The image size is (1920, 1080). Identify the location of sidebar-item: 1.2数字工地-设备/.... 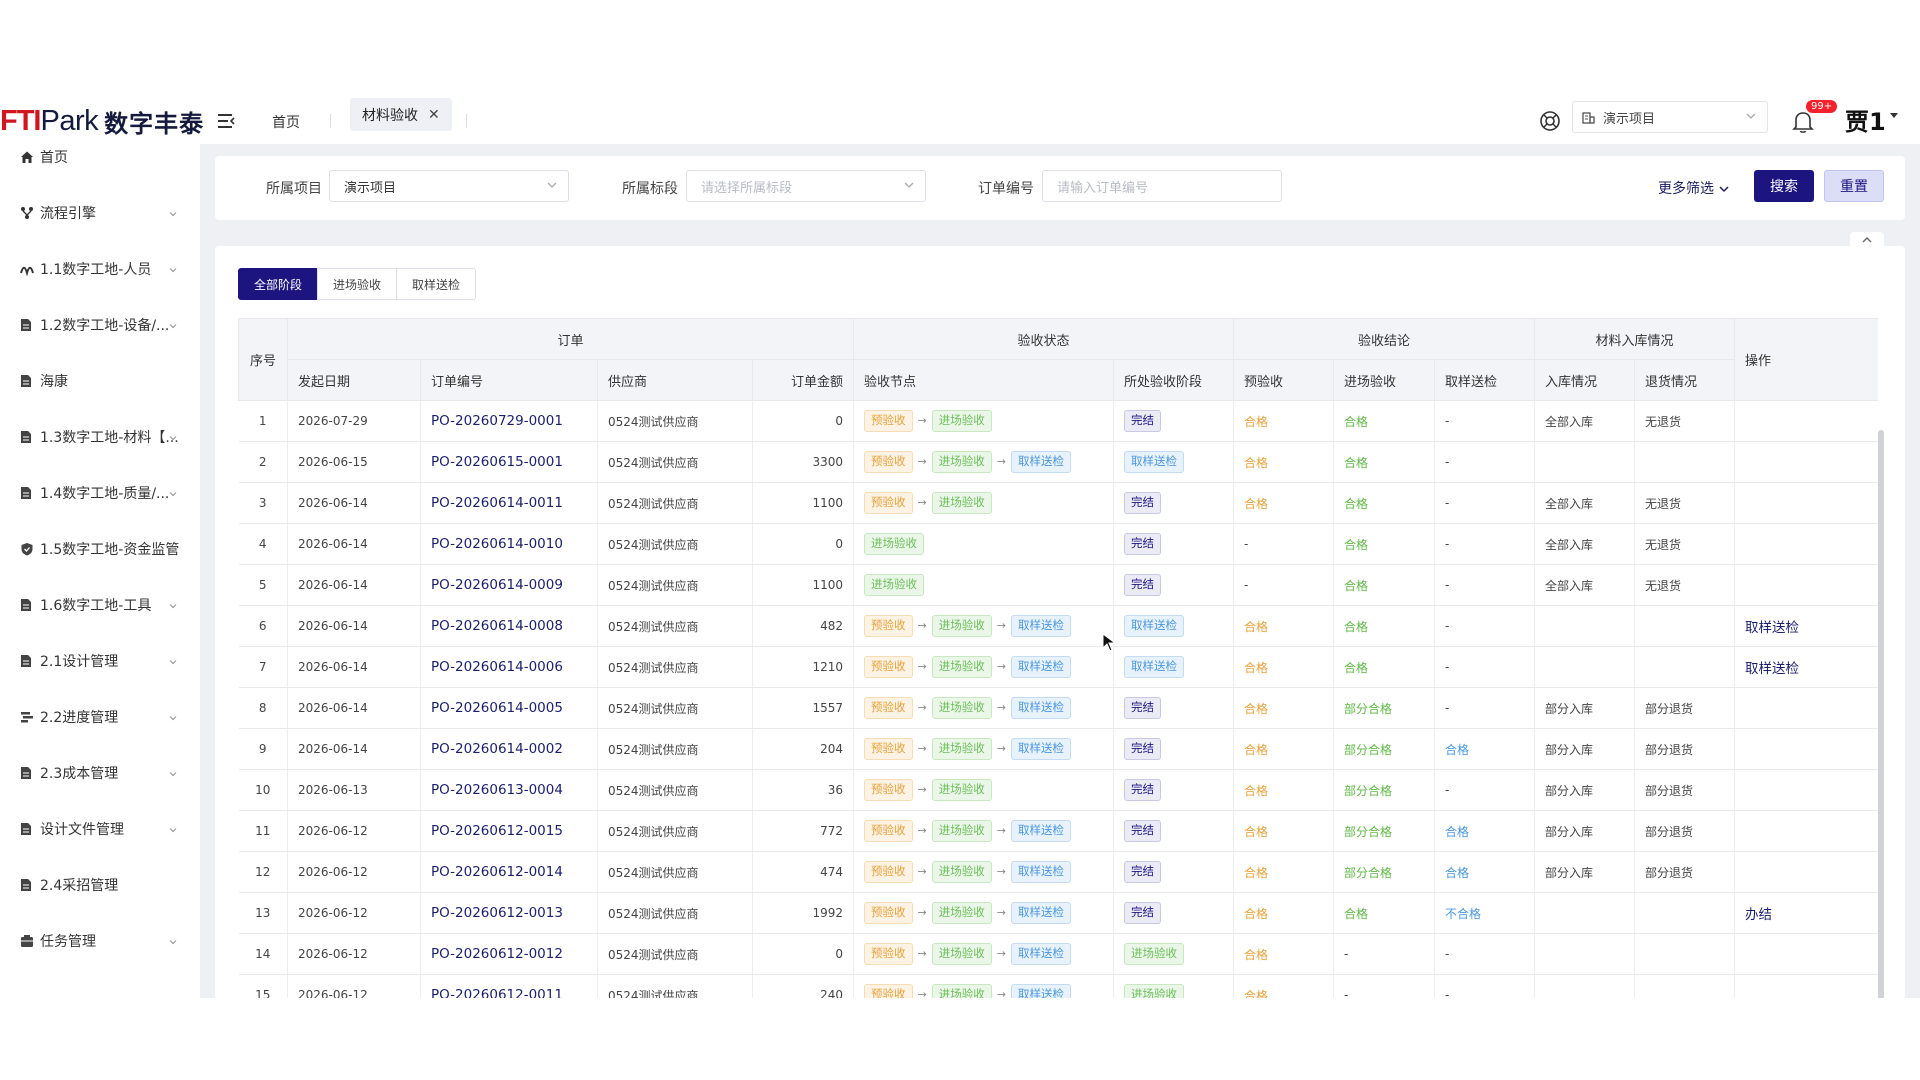
(100, 325).